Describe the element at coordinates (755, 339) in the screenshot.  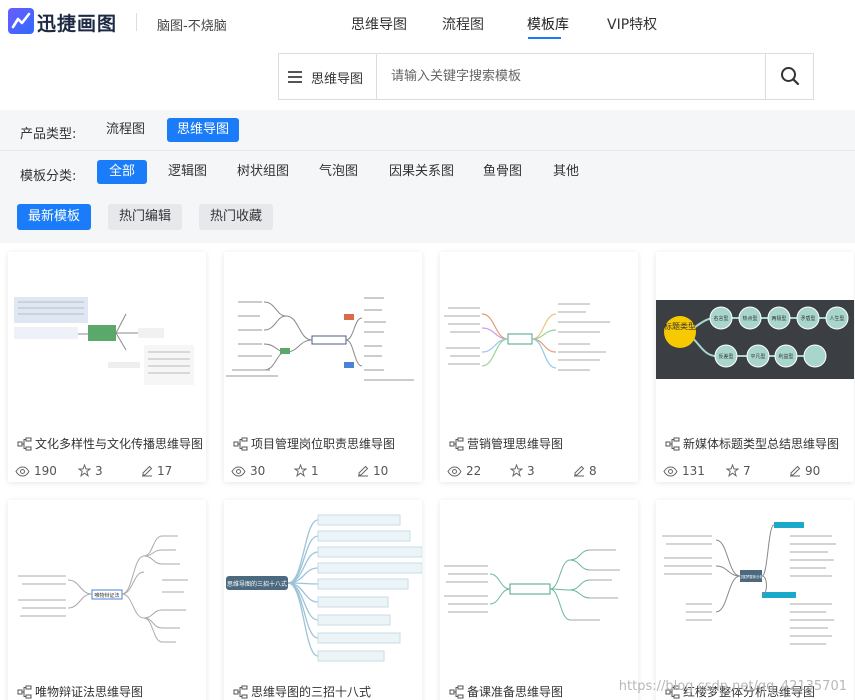
I see `template-thumbnail: 标题类型 名言型 热点型 两极型 矛盾型 人生型 反差型 平凡型 利益型` at that location.